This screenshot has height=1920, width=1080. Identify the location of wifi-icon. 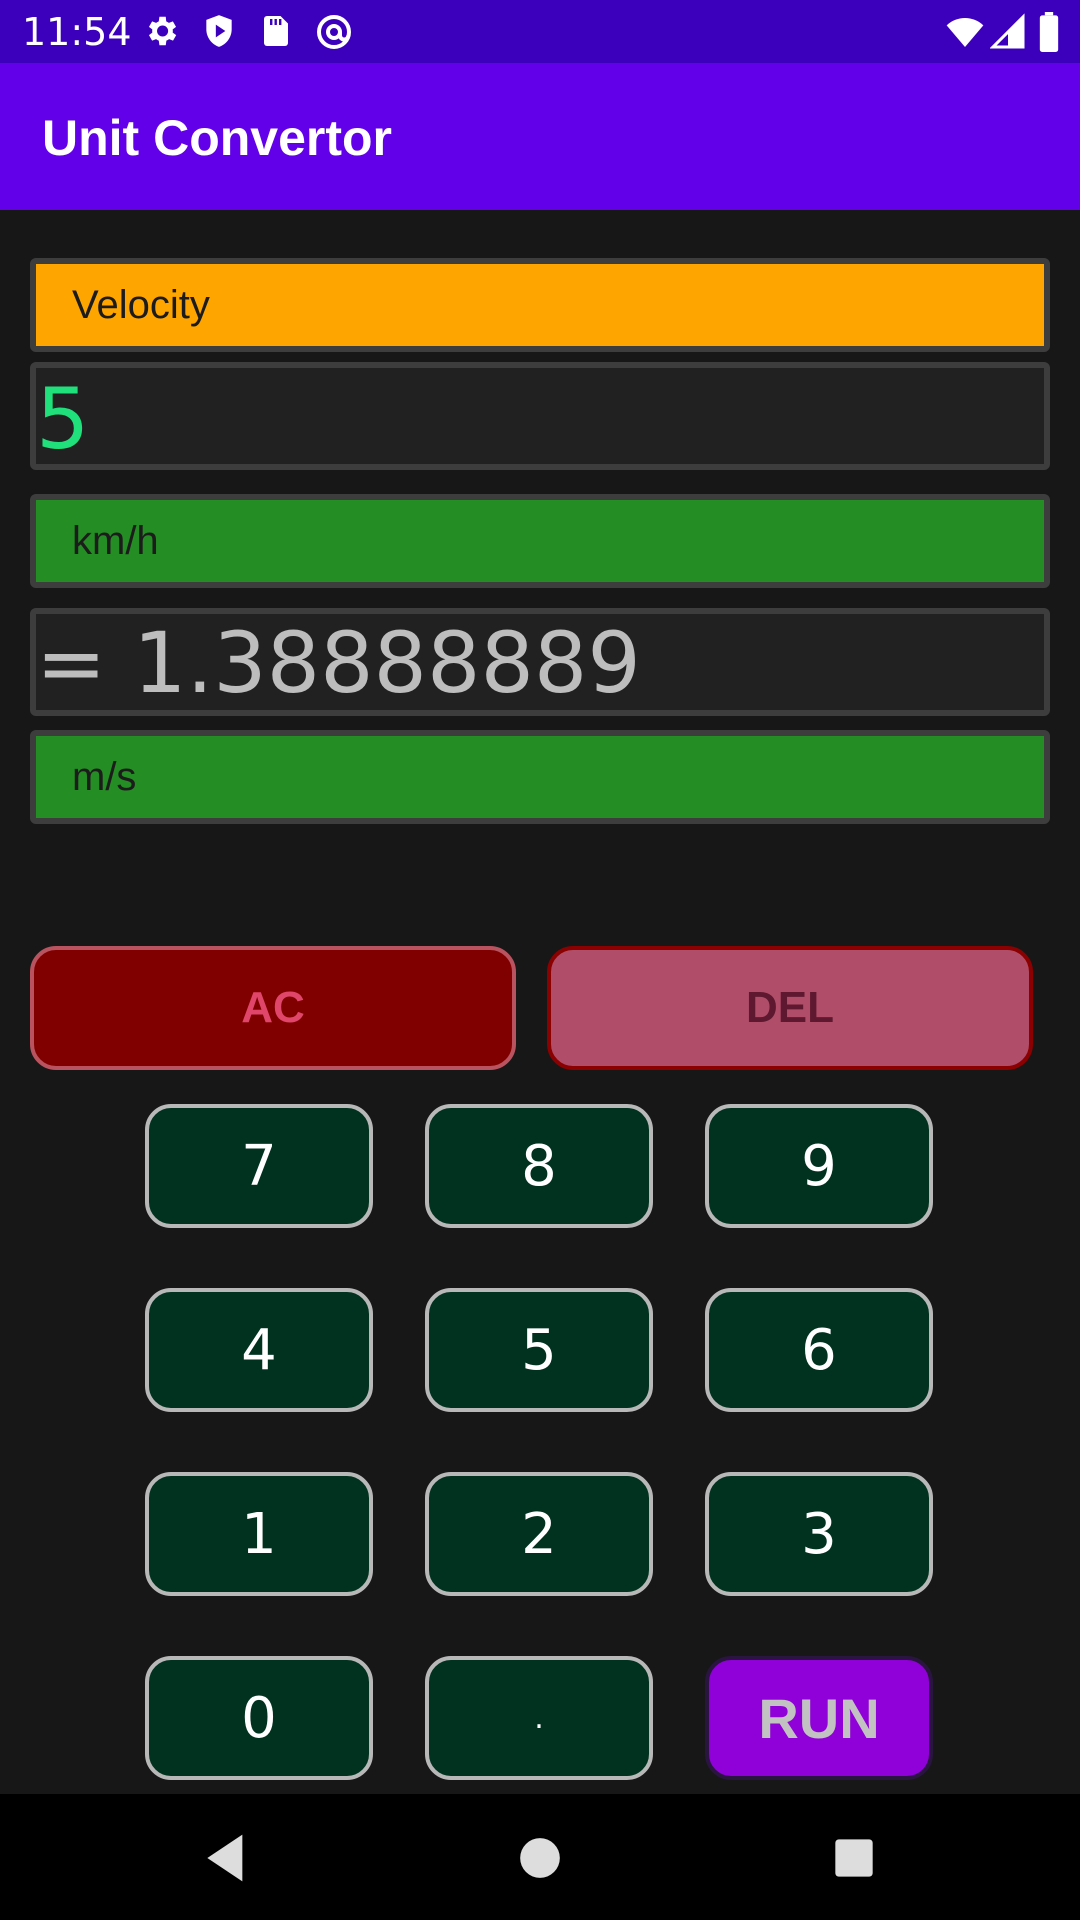
(965, 34).